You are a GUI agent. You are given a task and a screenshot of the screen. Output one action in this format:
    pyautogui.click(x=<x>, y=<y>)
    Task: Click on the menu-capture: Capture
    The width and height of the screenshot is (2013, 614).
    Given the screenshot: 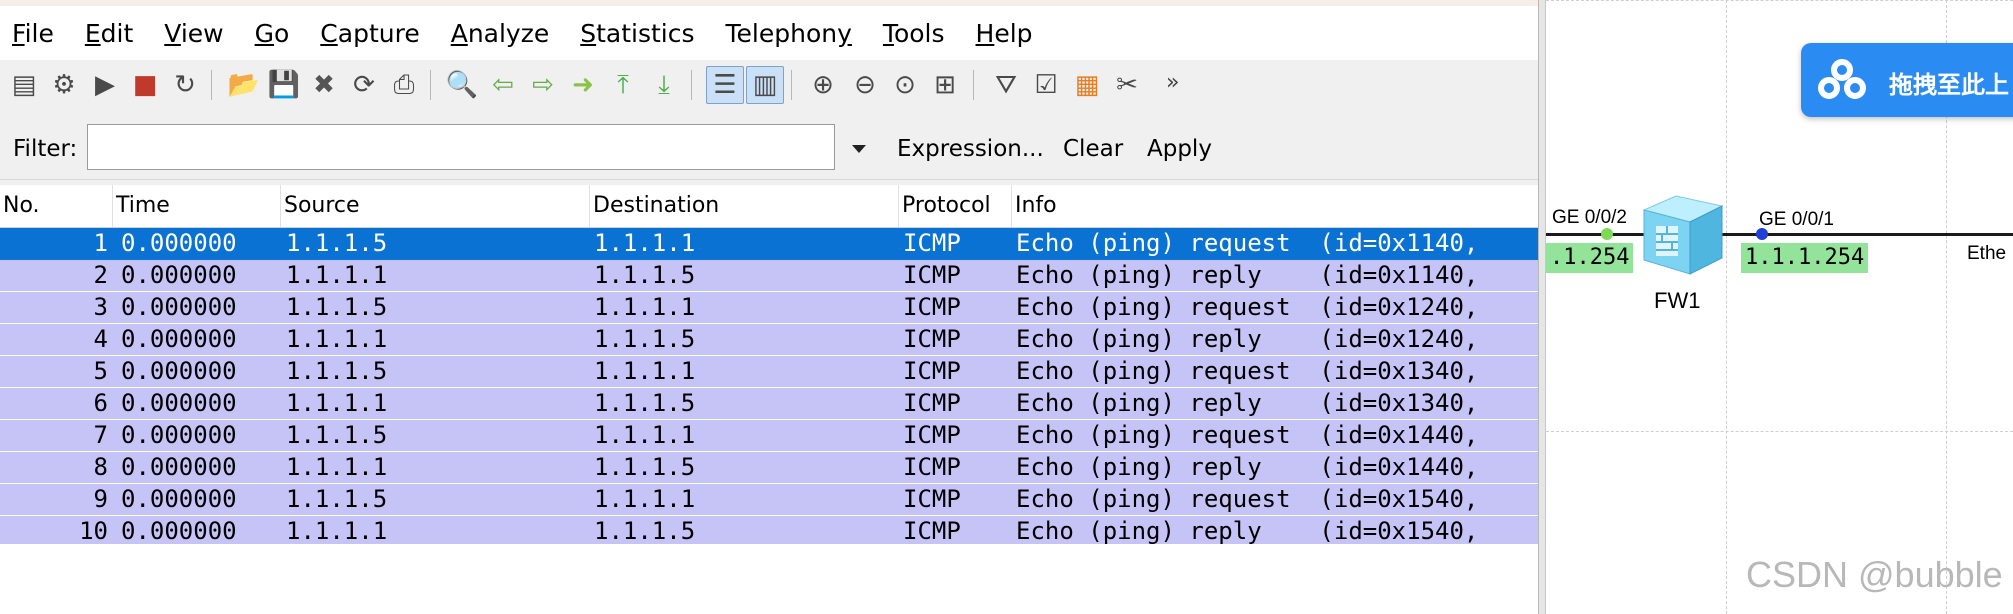 What is the action you would take?
    pyautogui.click(x=369, y=33)
    